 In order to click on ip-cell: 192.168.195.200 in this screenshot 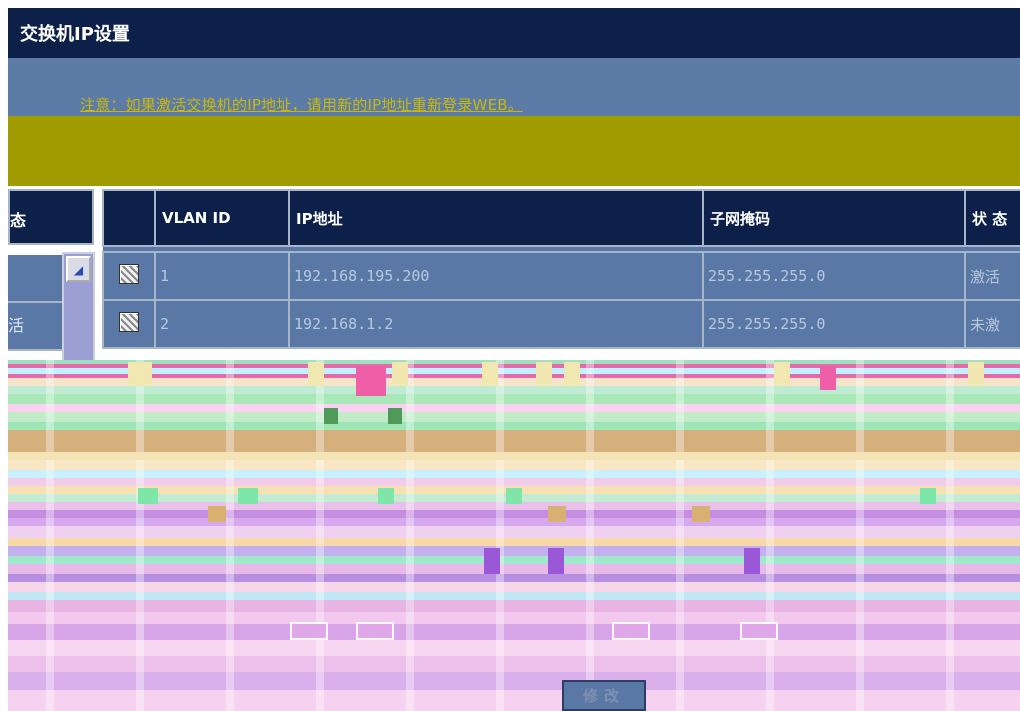, I will do `click(496, 276)`.